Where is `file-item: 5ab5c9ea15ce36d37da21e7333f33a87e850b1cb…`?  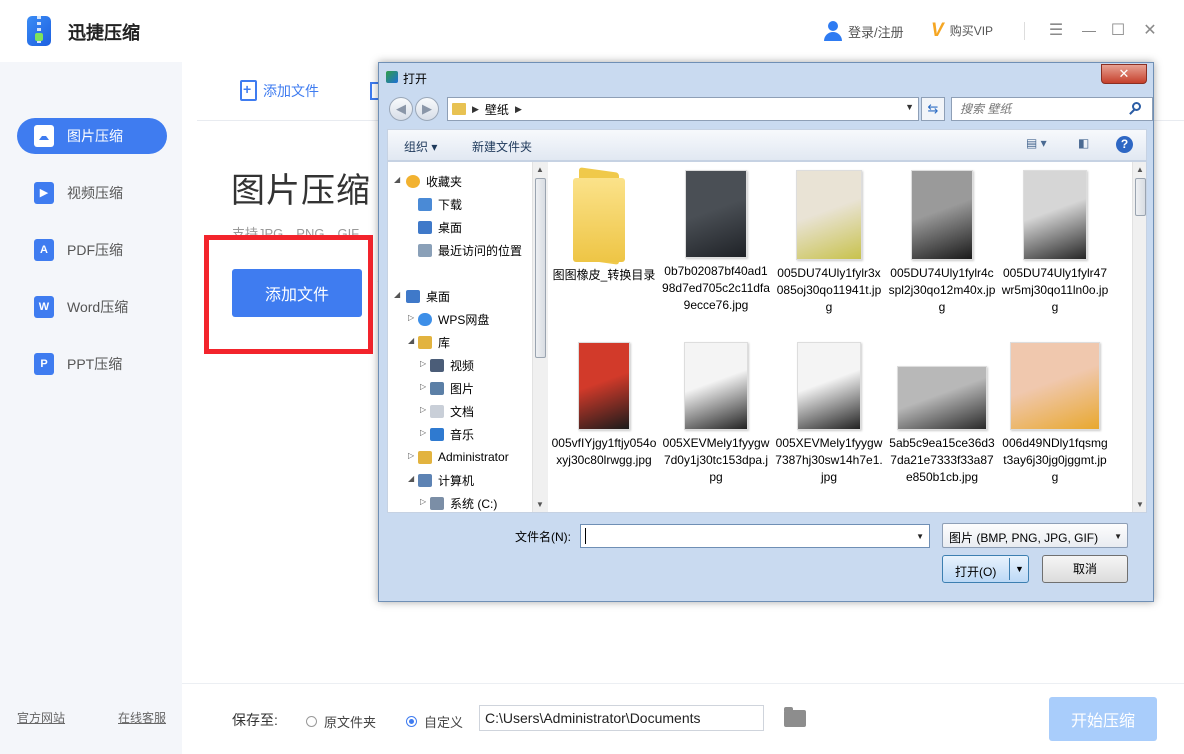
file-item: 5ab5c9ea15ce36d37da21e7333f33a87e850b1cb… is located at coordinates (942, 426).